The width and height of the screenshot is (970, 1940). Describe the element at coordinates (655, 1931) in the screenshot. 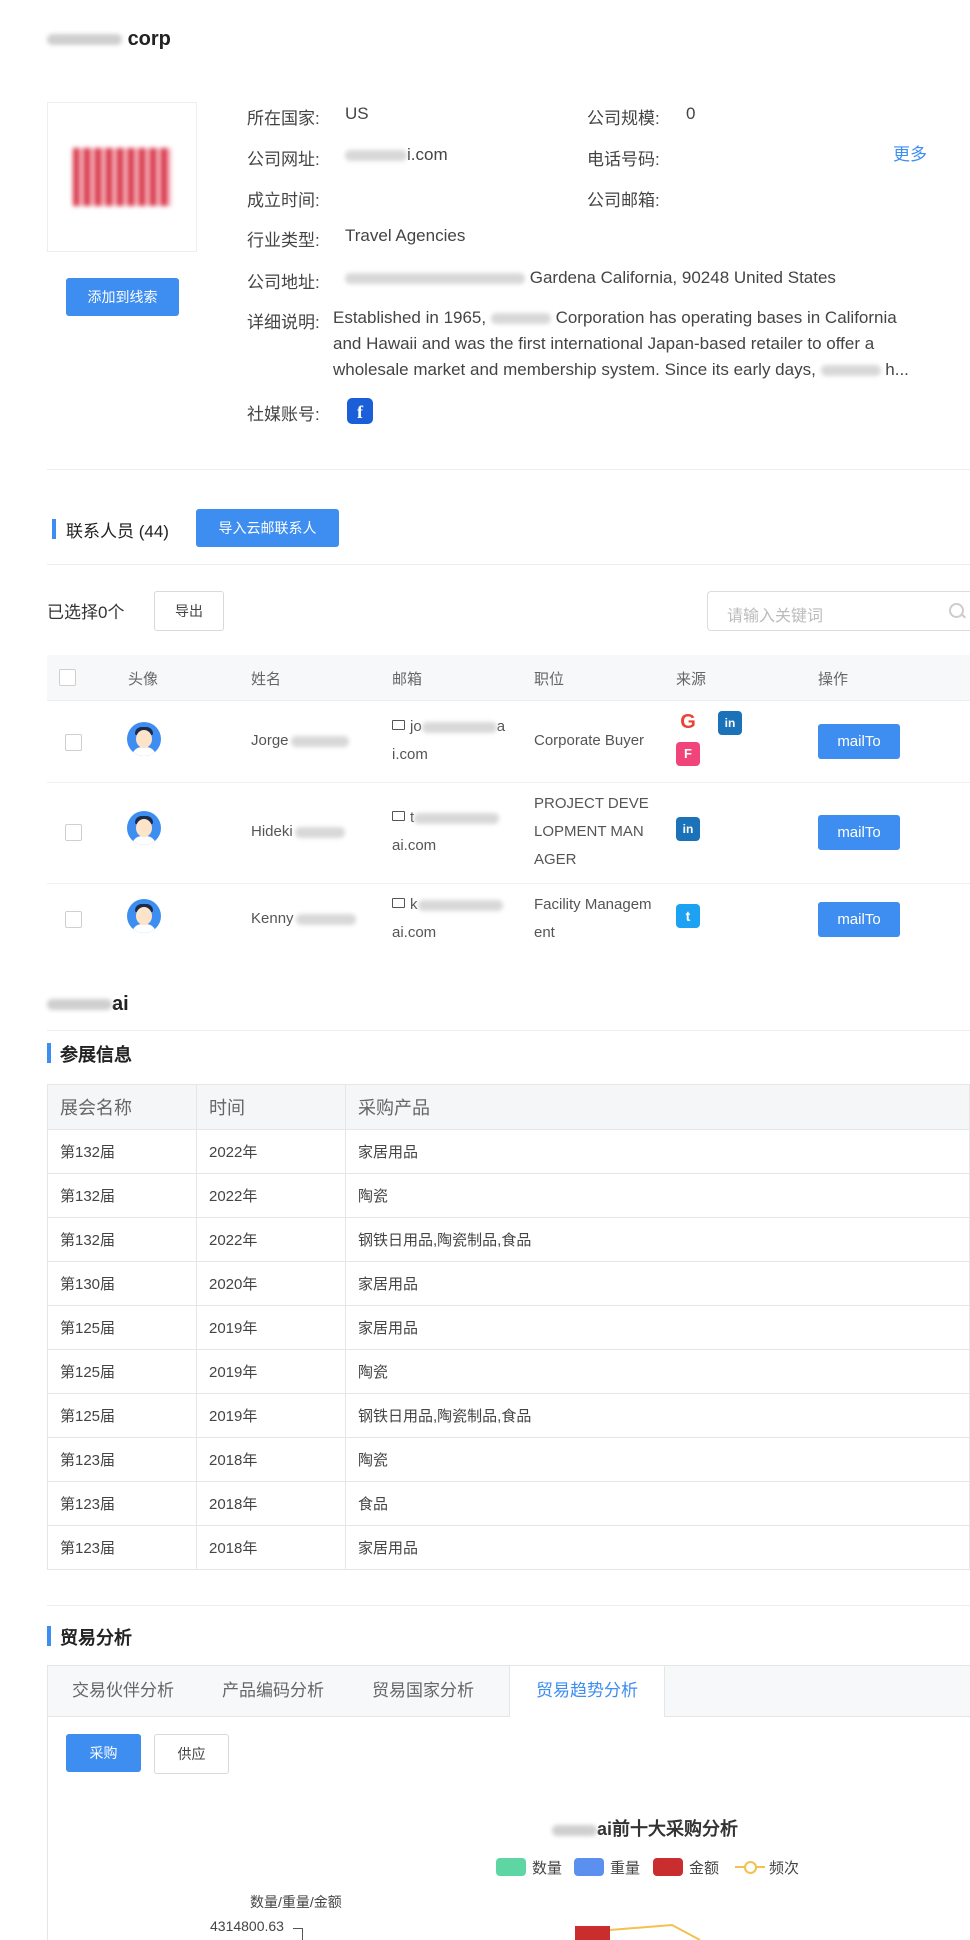

I see `frequency-line` at that location.